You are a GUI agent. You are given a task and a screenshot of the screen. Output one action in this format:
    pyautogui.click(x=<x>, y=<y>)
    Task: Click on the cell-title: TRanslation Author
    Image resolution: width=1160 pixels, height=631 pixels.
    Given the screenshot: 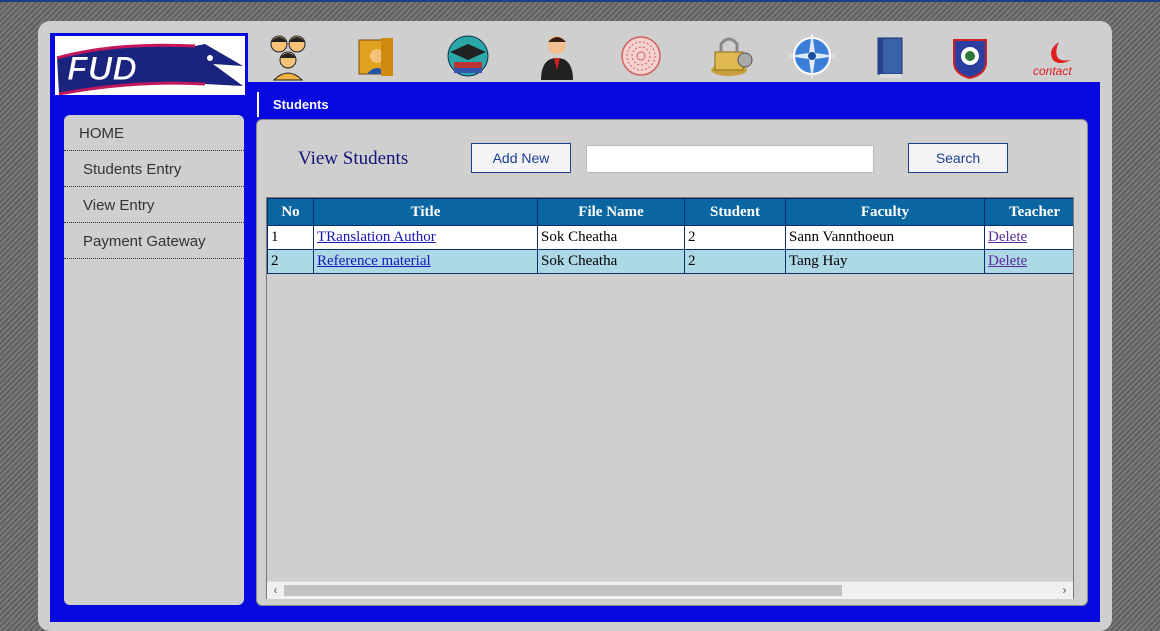 What is the action you would take?
    pyautogui.click(x=425, y=237)
    